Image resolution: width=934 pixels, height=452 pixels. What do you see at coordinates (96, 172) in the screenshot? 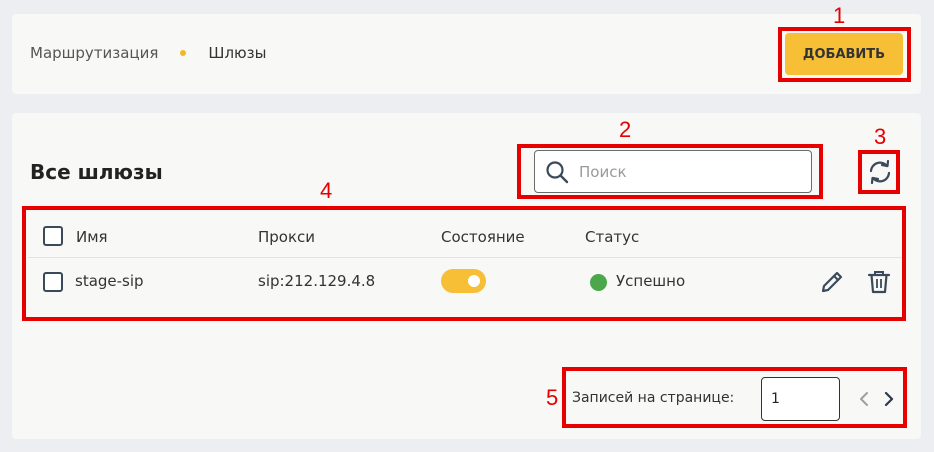
I see `page-title: Все шлюзы` at bounding box center [96, 172].